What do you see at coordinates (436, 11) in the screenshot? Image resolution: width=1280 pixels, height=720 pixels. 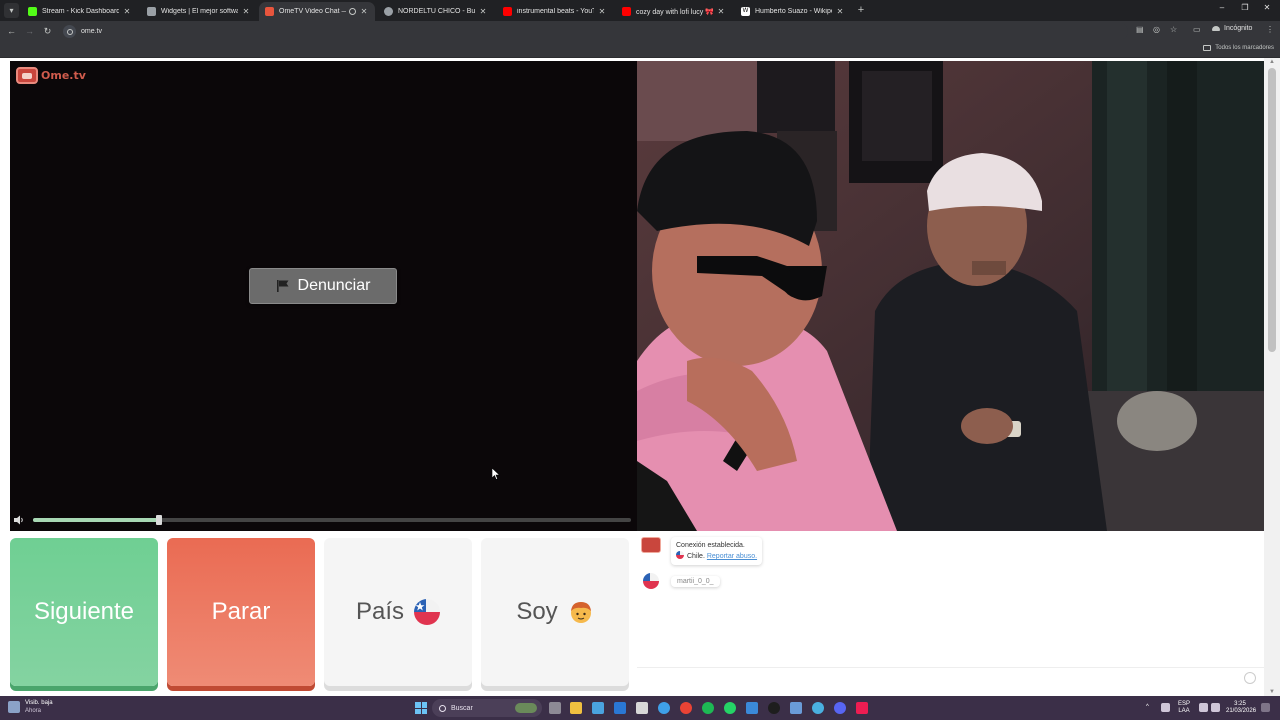 I see `tab-google-search: NORDELTU CHICO - Buscar con ✕` at bounding box center [436, 11].